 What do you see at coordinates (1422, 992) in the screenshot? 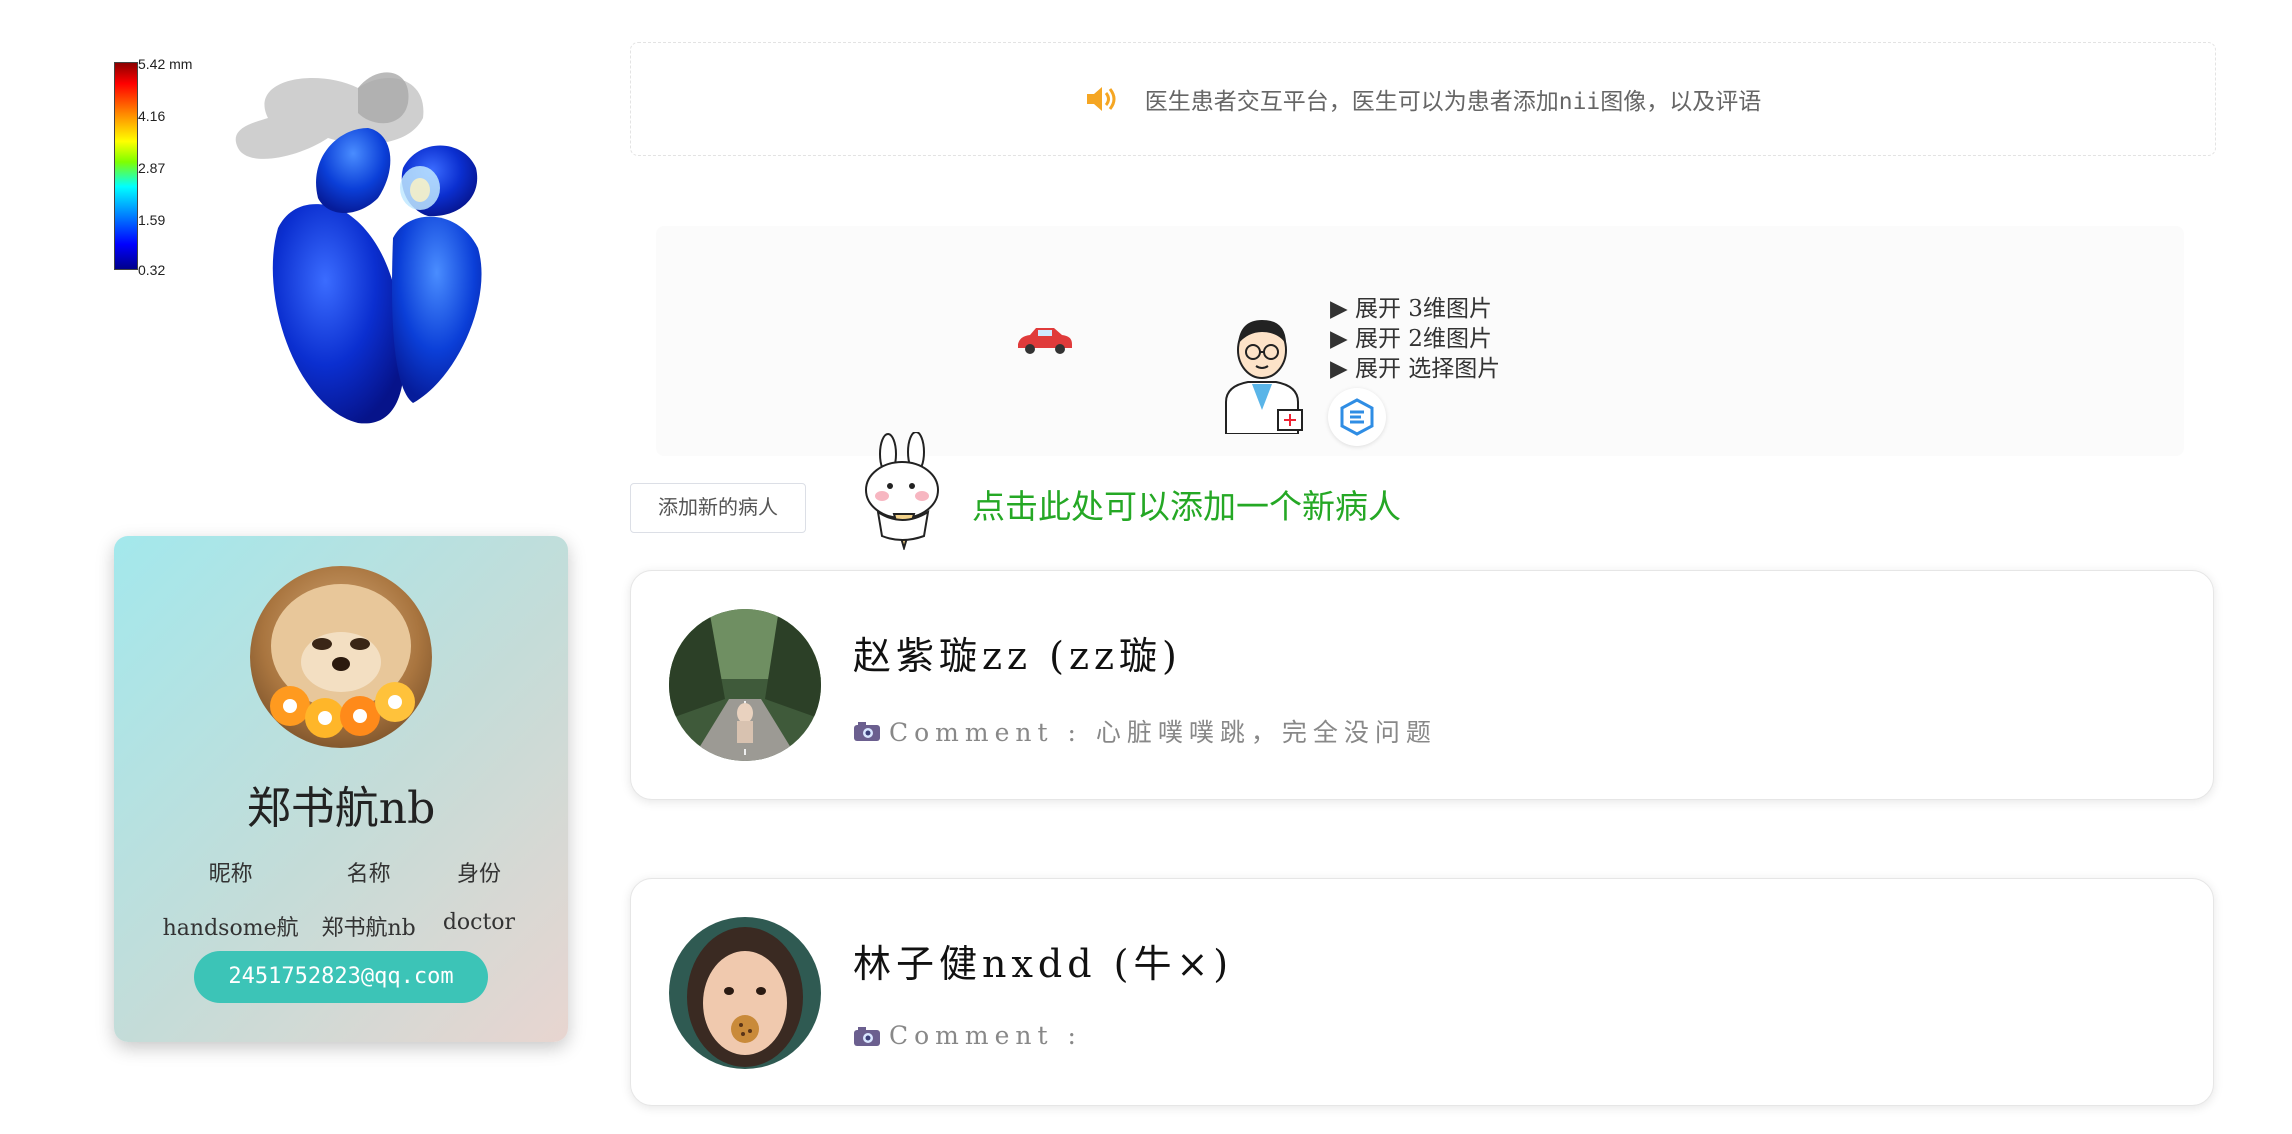
I see `patient-card: 林子健nxdd (牛×) Comment :` at bounding box center [1422, 992].